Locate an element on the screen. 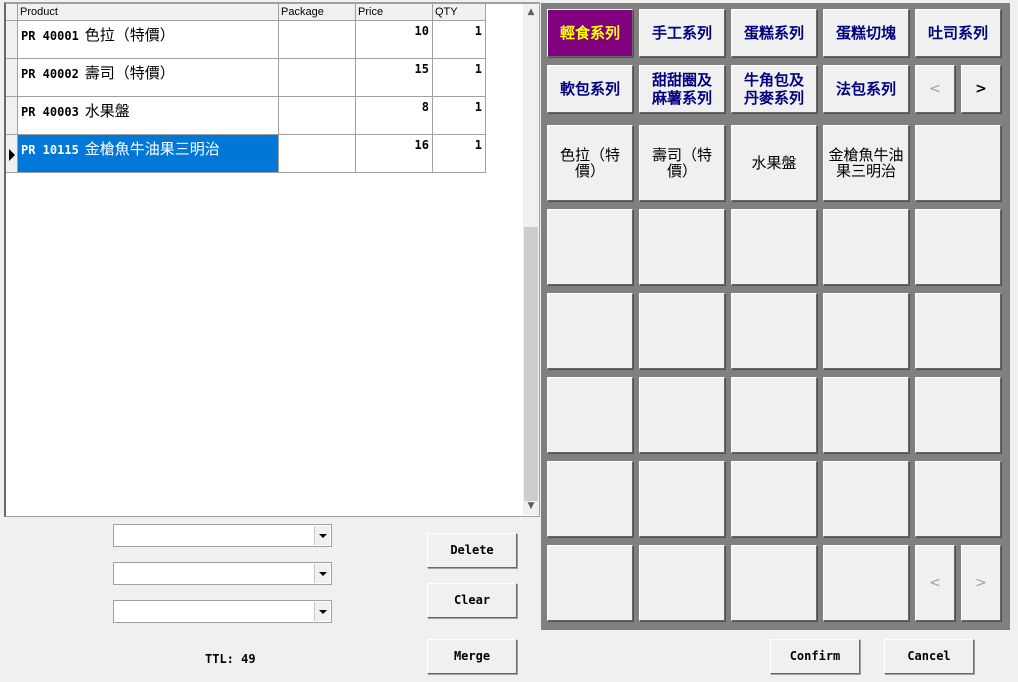 The height and width of the screenshot is (682, 1018). cell-product: PR 40003 水果盤 is located at coordinates (148, 116).